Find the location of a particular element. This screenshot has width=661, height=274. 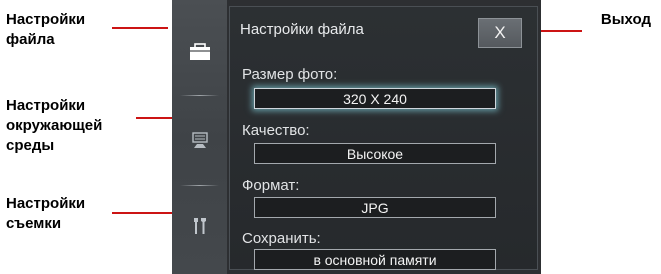

format-select: JPG is located at coordinates (375, 207).